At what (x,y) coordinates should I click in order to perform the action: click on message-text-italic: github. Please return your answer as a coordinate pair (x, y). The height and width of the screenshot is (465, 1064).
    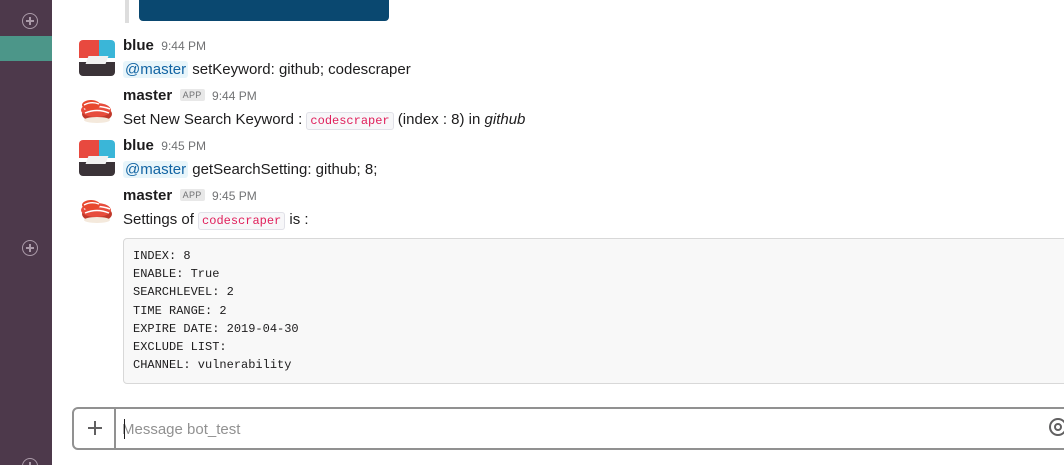
    Looking at the image, I should click on (505, 119).